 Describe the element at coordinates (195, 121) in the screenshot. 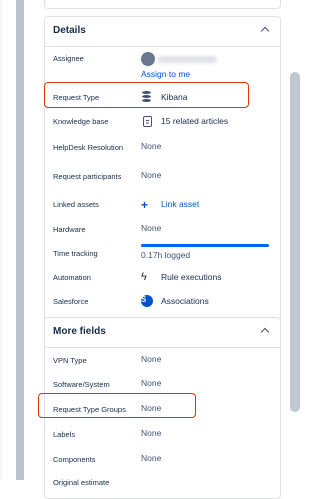

I see `knowledge-base-text: 15 related articles` at that location.